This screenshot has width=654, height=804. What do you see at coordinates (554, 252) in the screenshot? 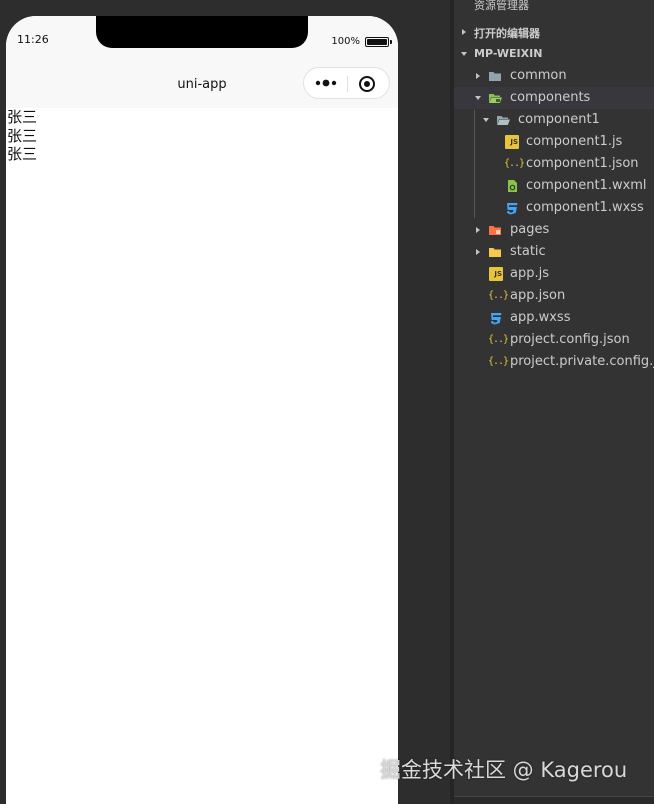
I see `tree-folder-static: static` at bounding box center [554, 252].